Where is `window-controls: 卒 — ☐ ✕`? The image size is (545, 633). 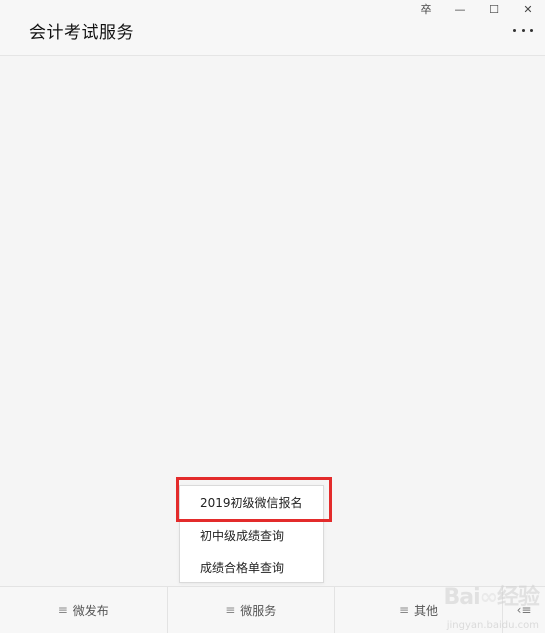
window-controls: 卒 — ☐ ✕ is located at coordinates (477, 9).